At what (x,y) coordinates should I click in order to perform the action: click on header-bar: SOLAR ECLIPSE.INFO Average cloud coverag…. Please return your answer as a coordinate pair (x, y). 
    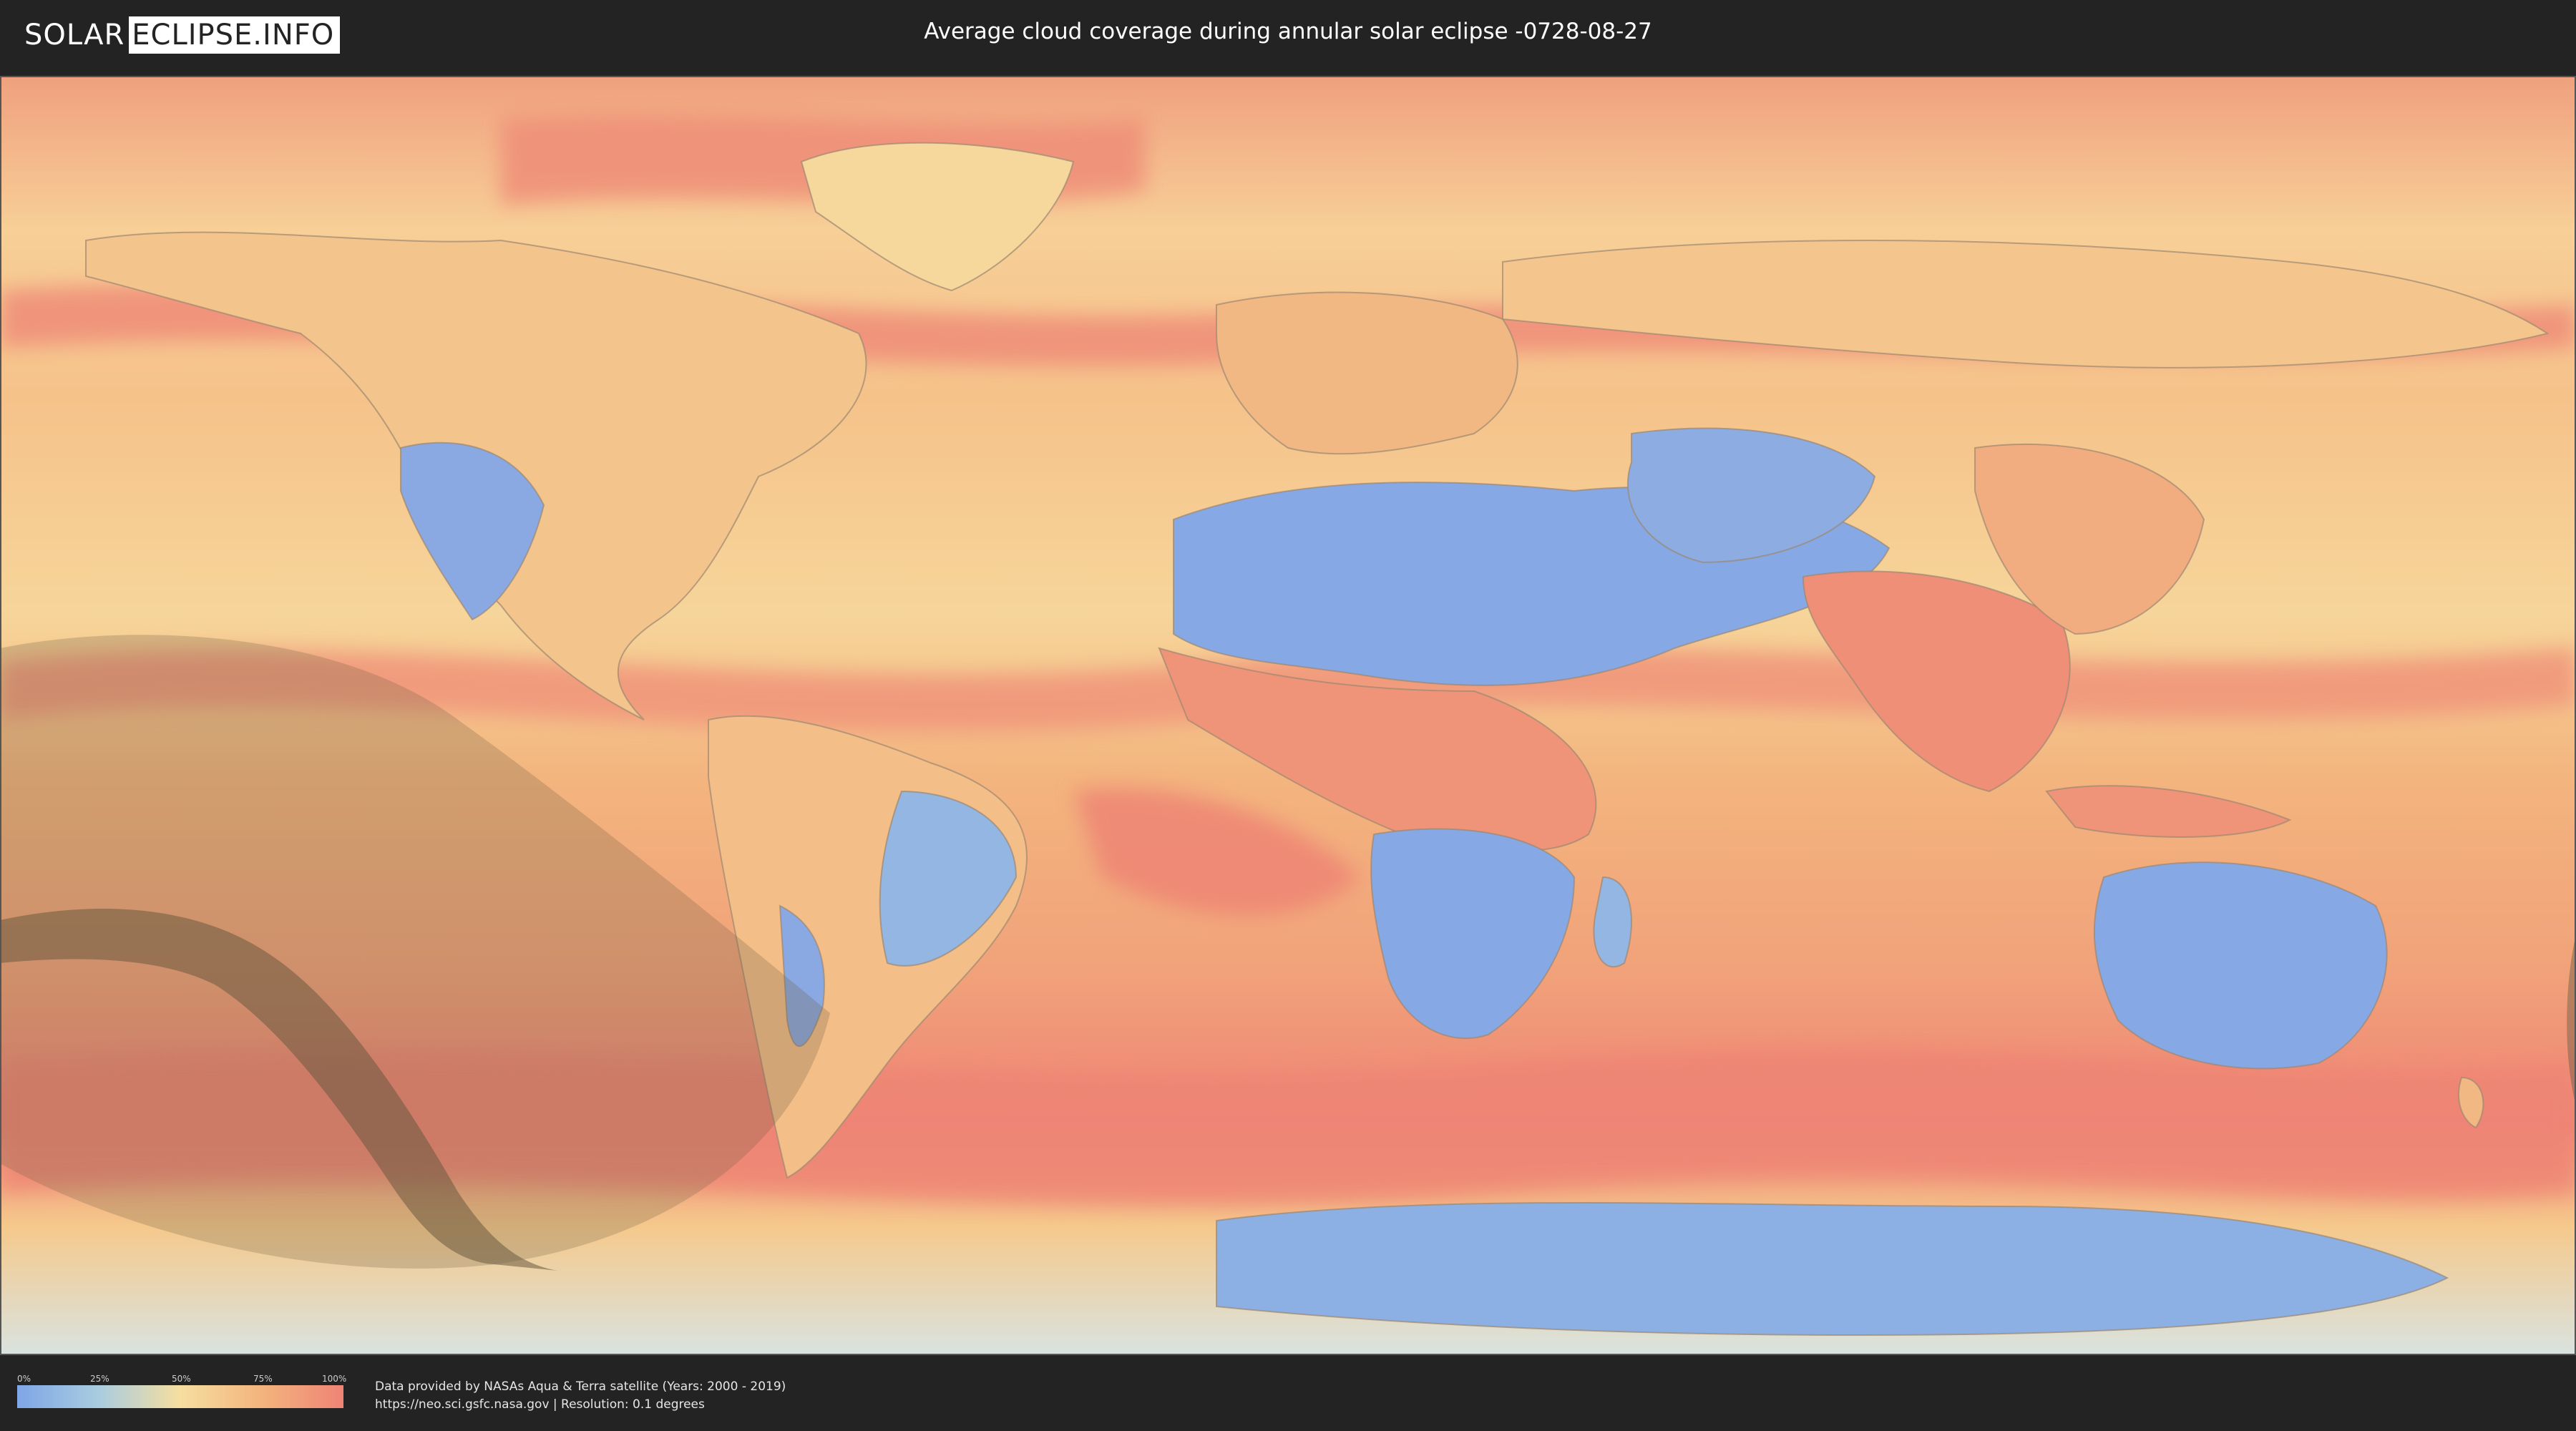
    Looking at the image, I should click on (1288, 36).